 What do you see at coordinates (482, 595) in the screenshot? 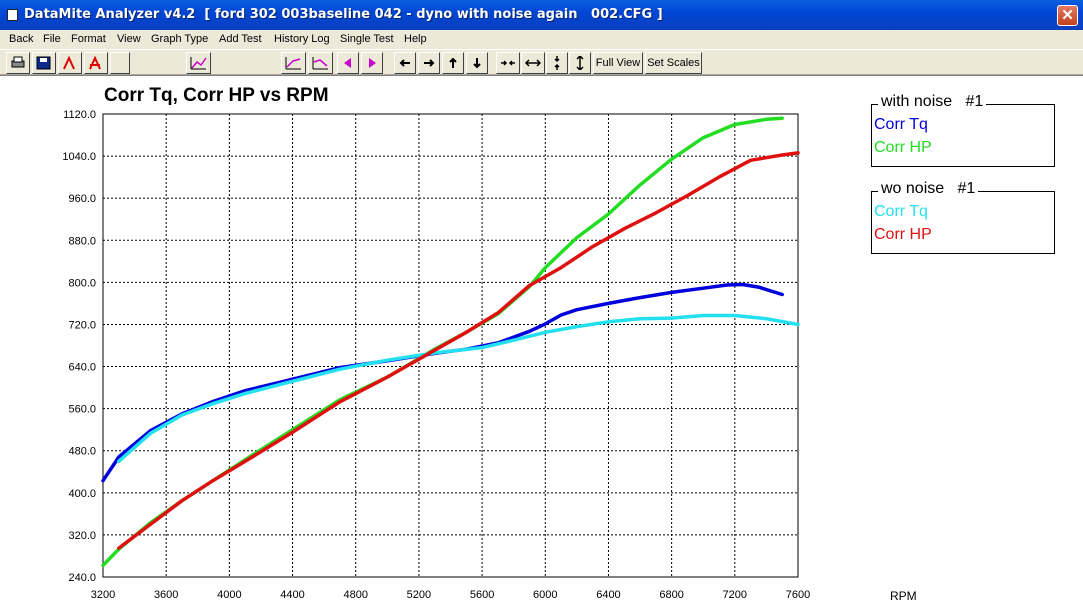
I see `x-tick-label: 5600` at bounding box center [482, 595].